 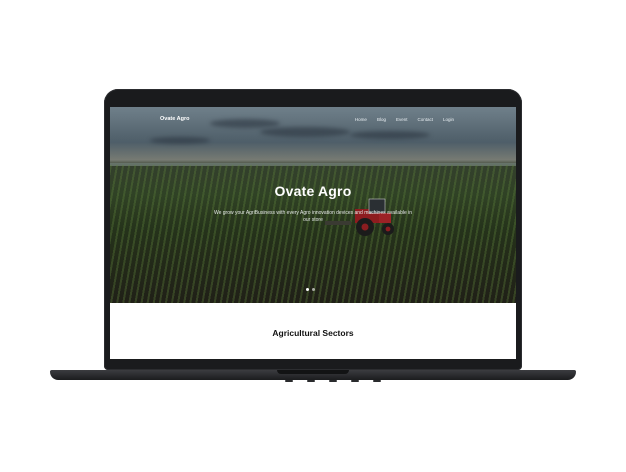 I want to click on nav-item-home: Home, so click(x=361, y=119).